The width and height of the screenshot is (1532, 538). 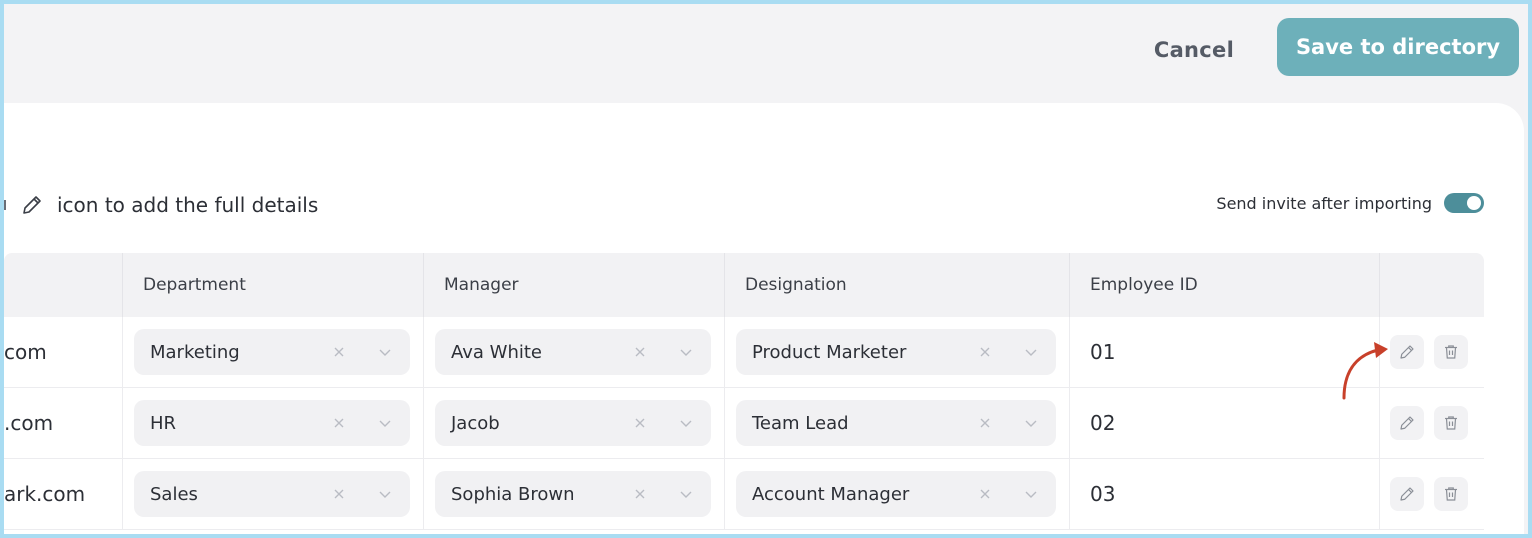 I want to click on department-cell: HR, so click(x=273, y=423).